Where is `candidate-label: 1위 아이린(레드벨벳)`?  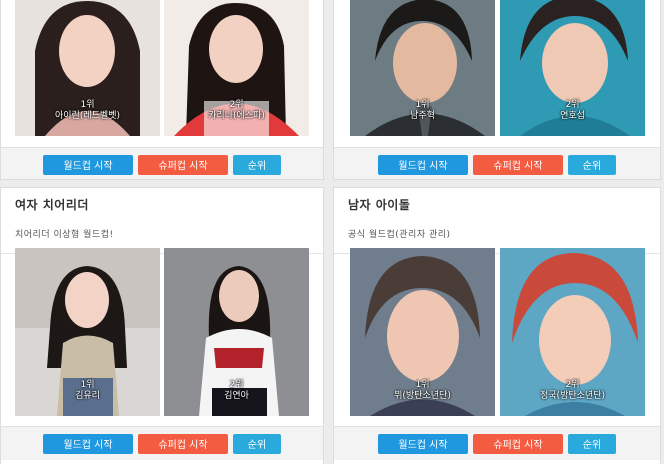 candidate-label: 1위 아이린(레드벨벳) is located at coordinates (87, 110).